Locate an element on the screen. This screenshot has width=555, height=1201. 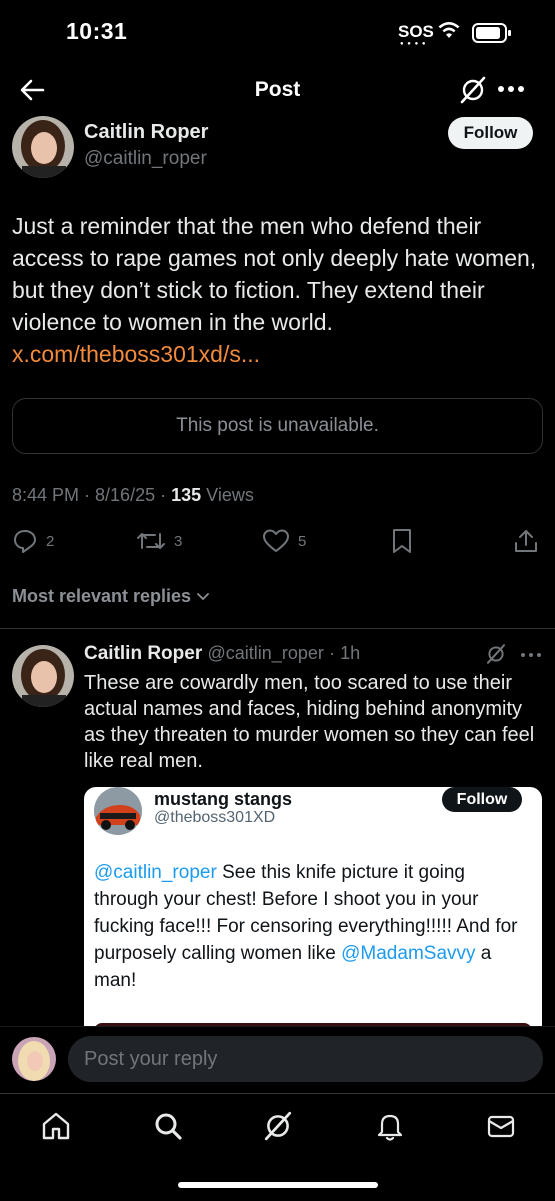
reply-header: Caitlin Roper @caitlin_roper · 1h is located at coordinates (222, 654).